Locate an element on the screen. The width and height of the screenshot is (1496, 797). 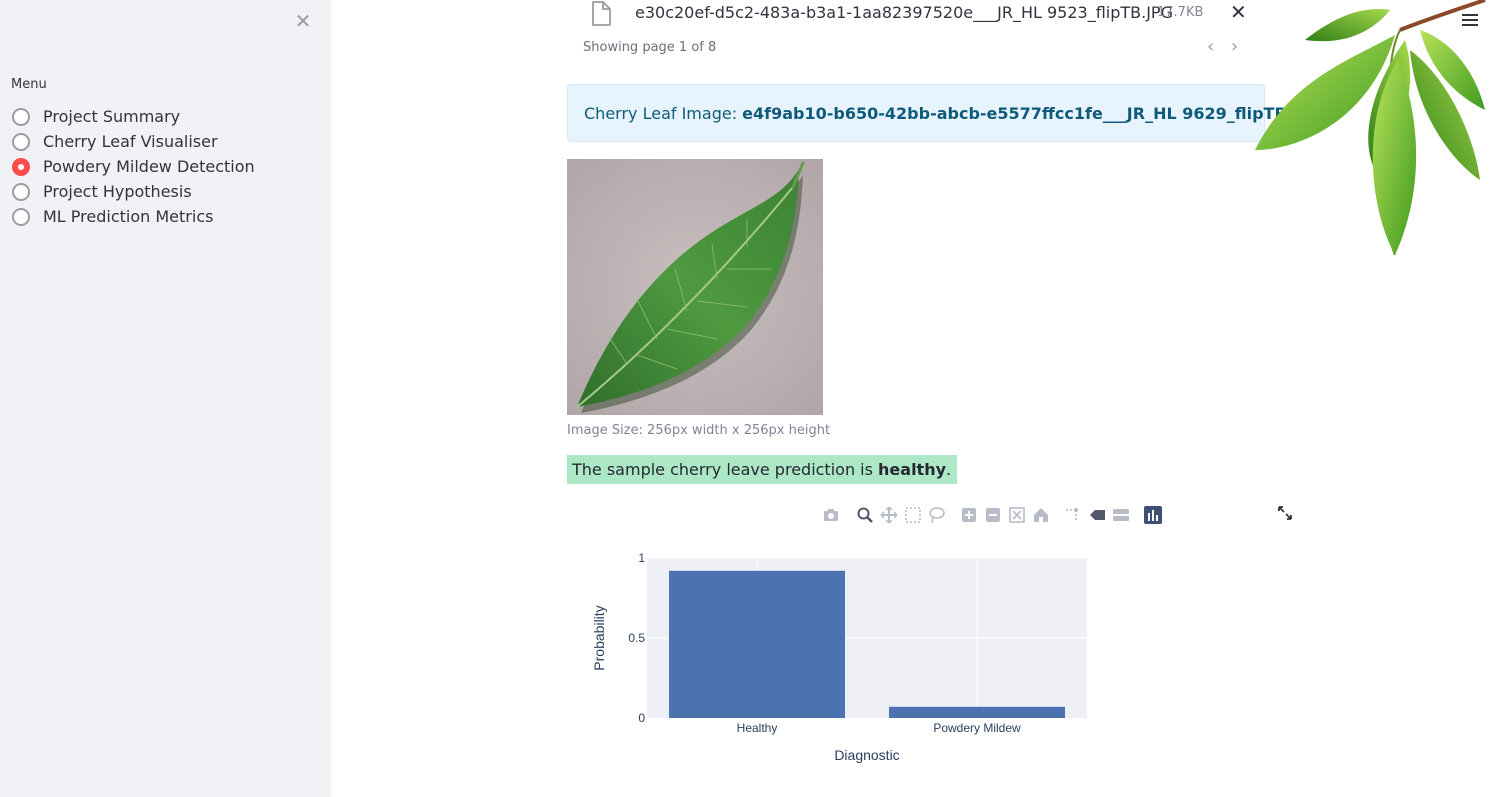
plotly-logo-icon is located at coordinates (1153, 515).